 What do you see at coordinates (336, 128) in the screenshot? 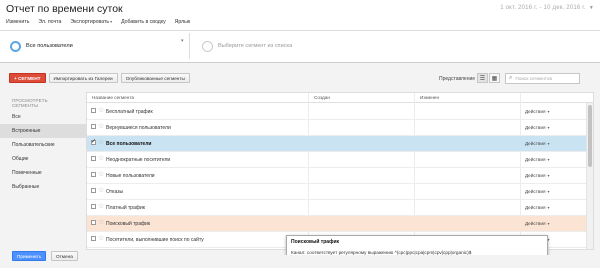
I see `table-row: ☆ Вернувшиеся пользователи Действия ▾` at bounding box center [336, 128].